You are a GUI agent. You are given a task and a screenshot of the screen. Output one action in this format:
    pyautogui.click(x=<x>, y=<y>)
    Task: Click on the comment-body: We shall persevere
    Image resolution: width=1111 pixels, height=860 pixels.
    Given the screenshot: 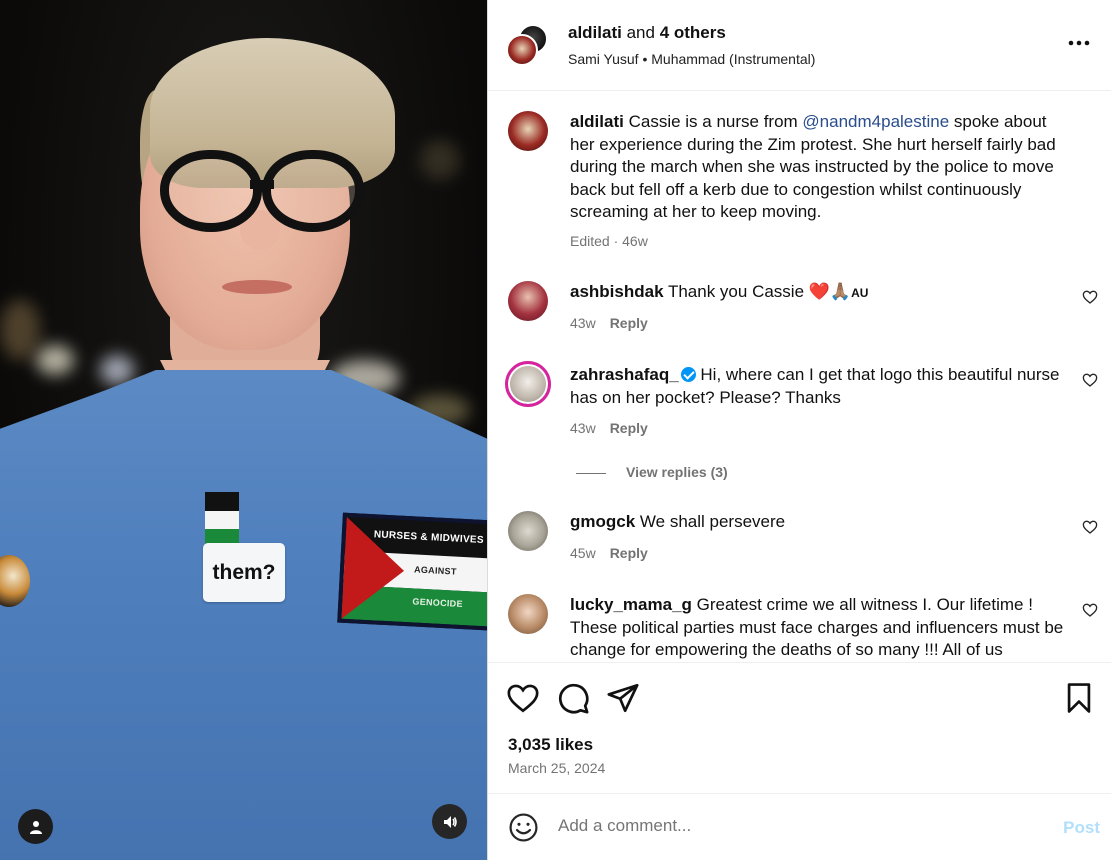 What is the action you would take?
    pyautogui.click(x=710, y=521)
    